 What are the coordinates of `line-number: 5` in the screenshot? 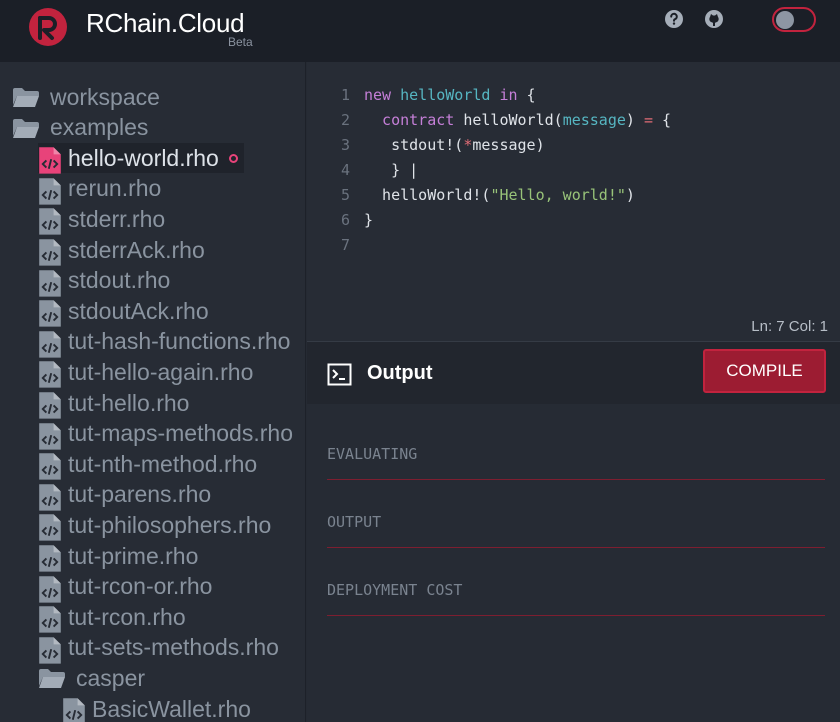 It's located at (345, 194).